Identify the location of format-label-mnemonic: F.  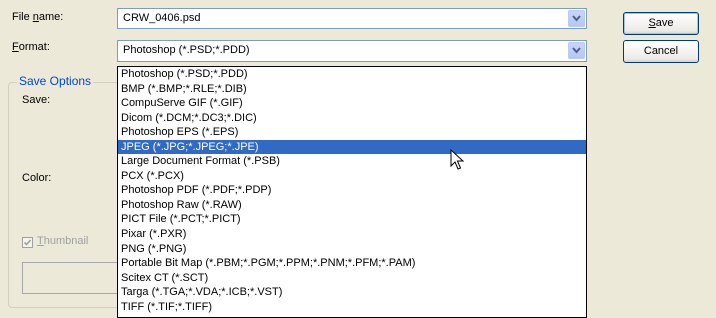
(15, 47).